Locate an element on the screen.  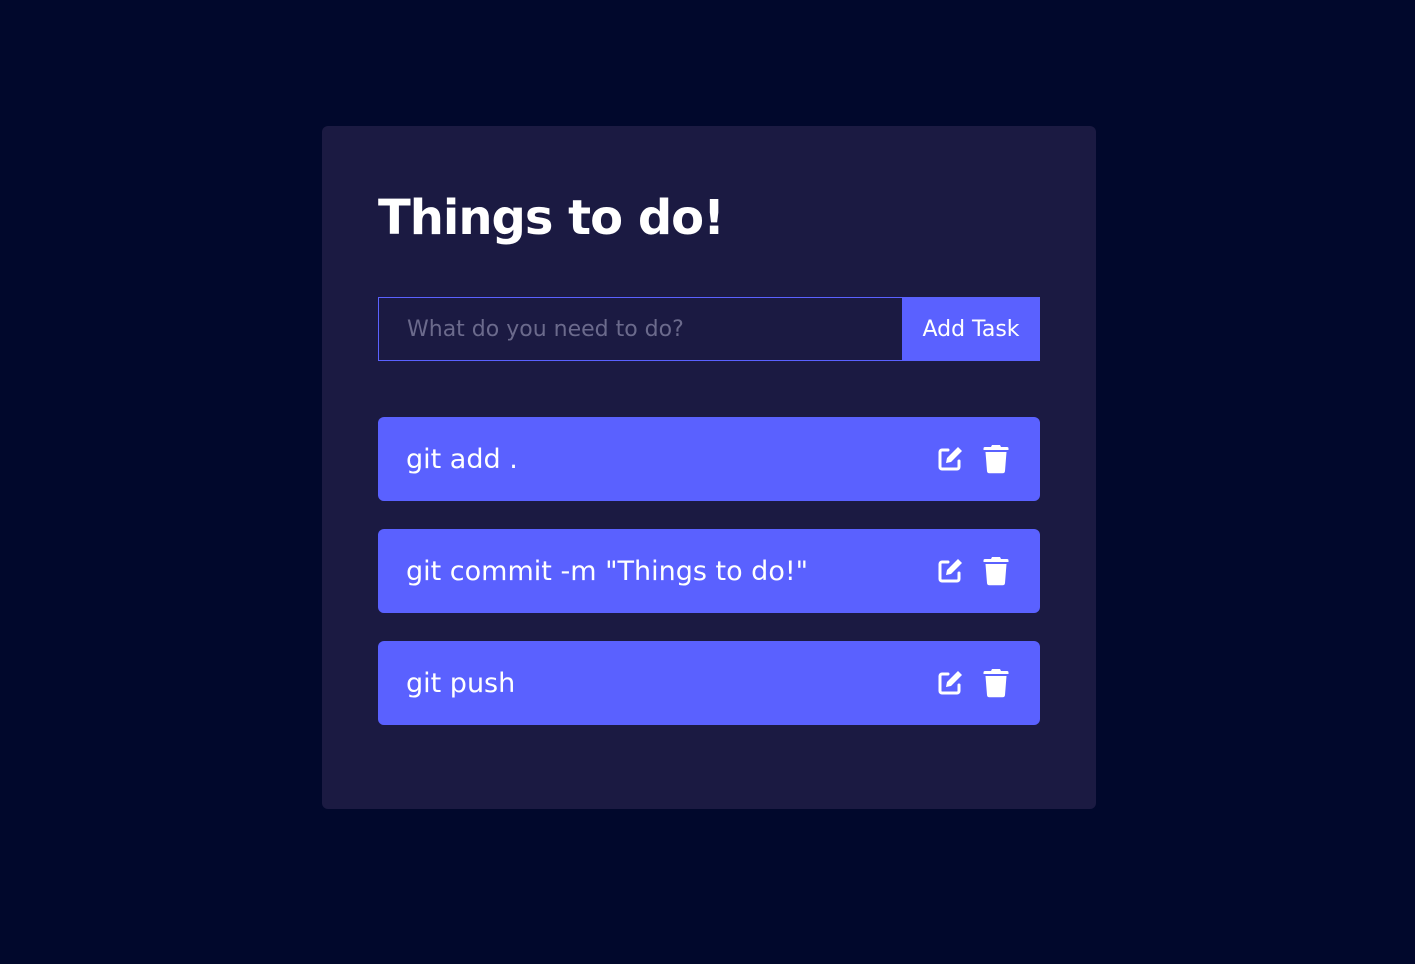
task-input is located at coordinates (640, 329).